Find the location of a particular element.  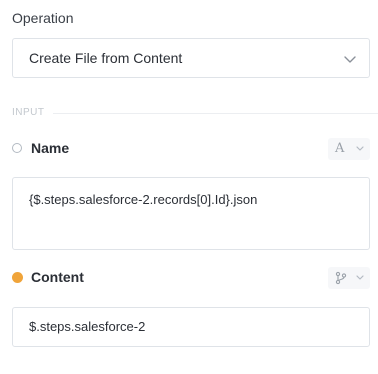

name-field-header: Name A is located at coordinates (191, 149).